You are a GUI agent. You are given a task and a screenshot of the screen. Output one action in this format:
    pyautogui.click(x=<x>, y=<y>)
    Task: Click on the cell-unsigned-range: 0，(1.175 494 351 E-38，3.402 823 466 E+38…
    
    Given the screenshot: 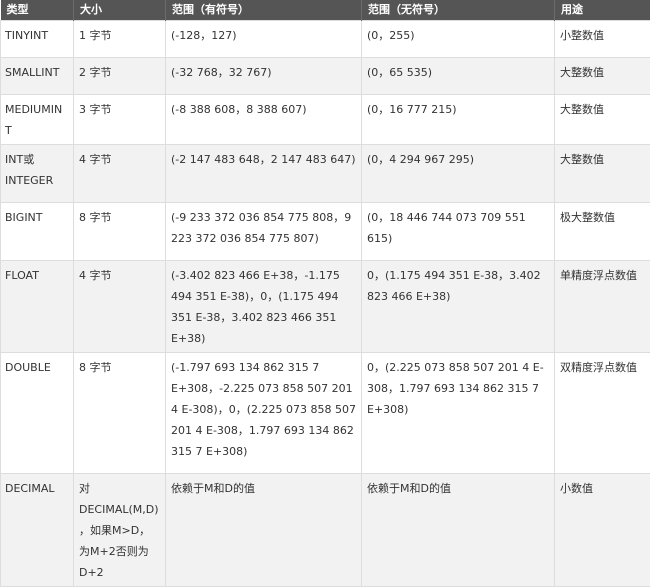 What is the action you would take?
    pyautogui.click(x=458, y=307)
    